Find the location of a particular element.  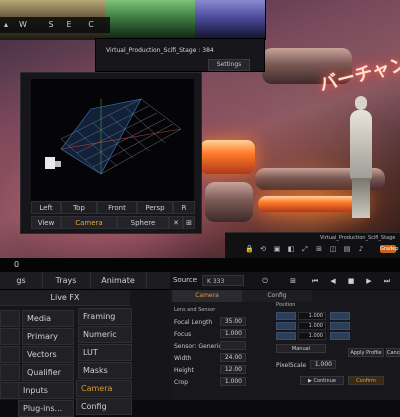

skip-forward-icon: ⏭ is located at coordinates (387, 281).